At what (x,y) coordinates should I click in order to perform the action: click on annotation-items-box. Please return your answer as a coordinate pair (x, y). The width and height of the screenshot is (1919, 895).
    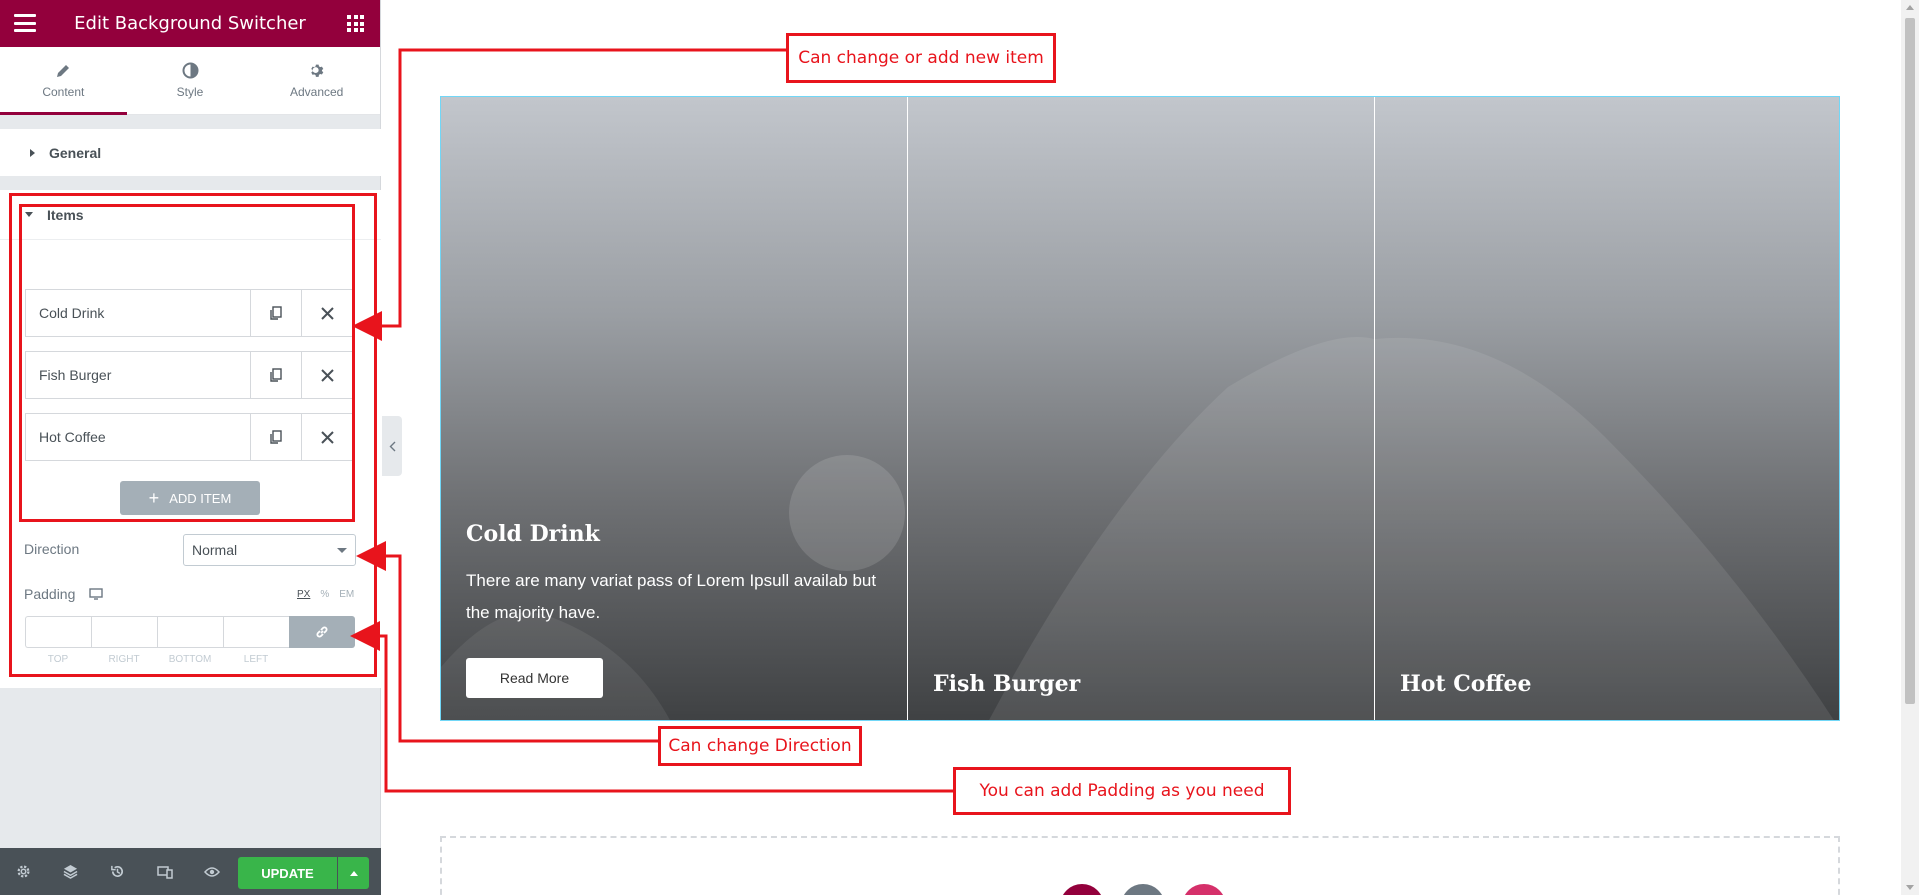
    Looking at the image, I should click on (187, 363).